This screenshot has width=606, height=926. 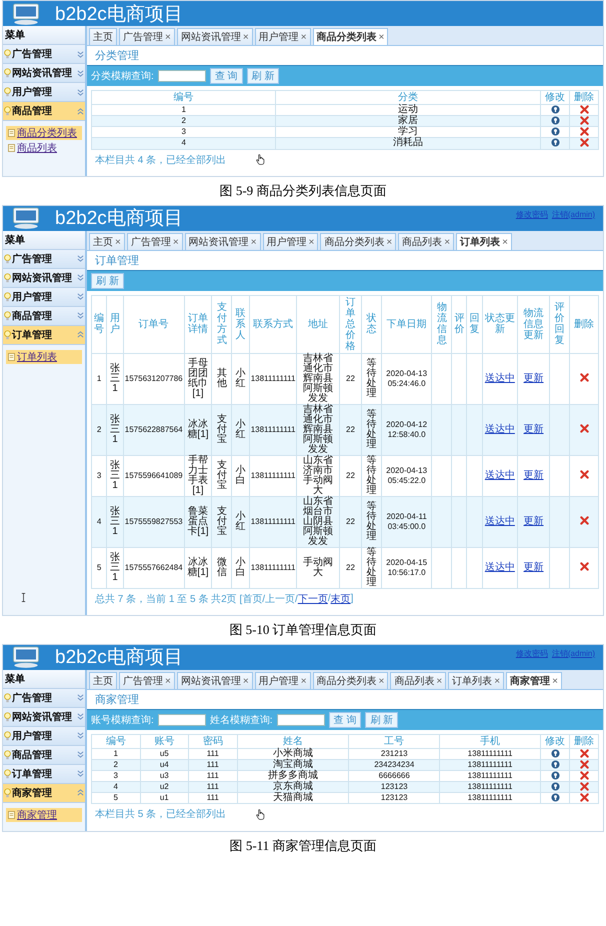 What do you see at coordinates (340, 599) in the screenshot?
I see `pager-link: 末页` at bounding box center [340, 599].